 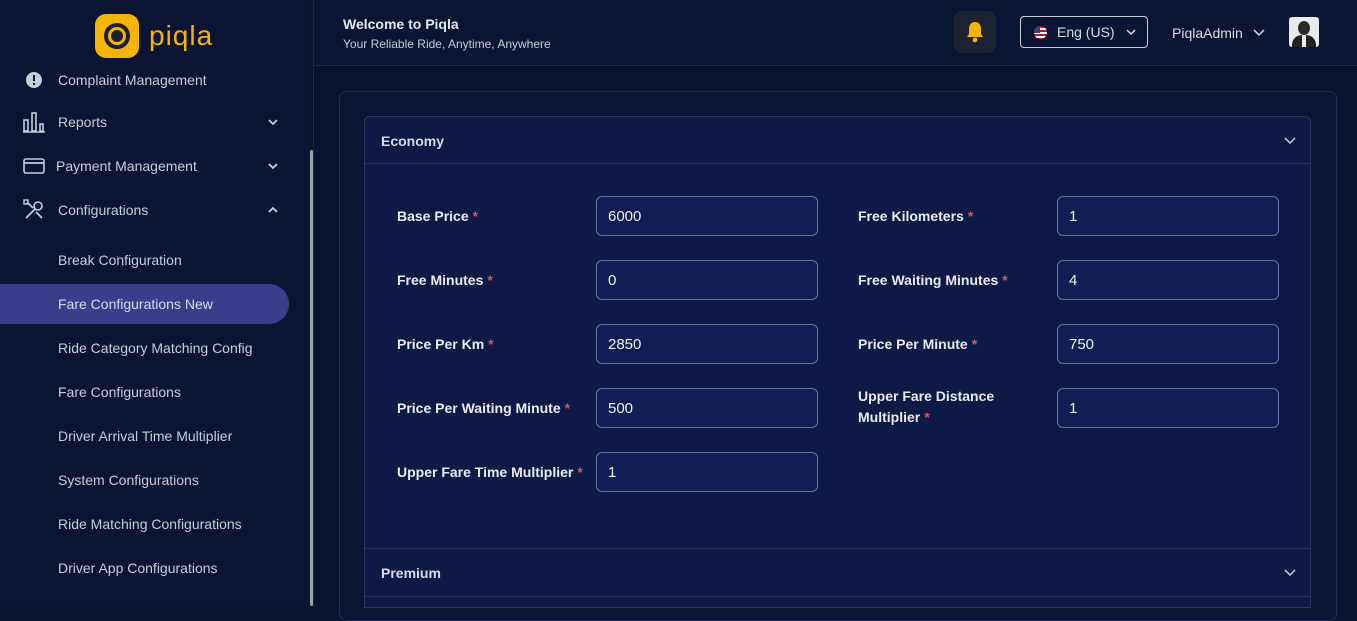 I want to click on sidebar-subitem-system-configurations: System Configurations, so click(x=144, y=480).